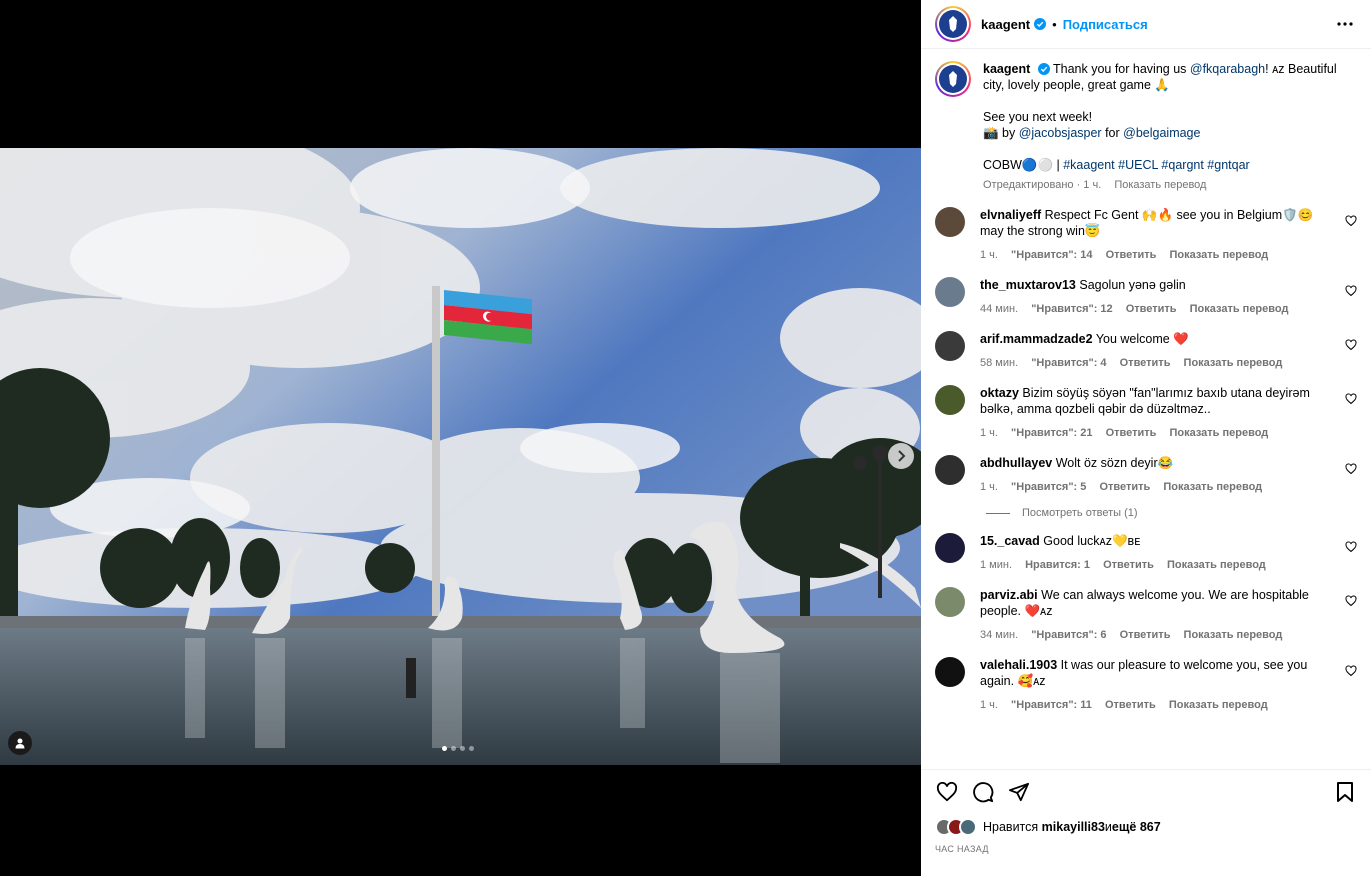  What do you see at coordinates (999, 363) in the screenshot?
I see `comment-time: 58 мин.` at bounding box center [999, 363].